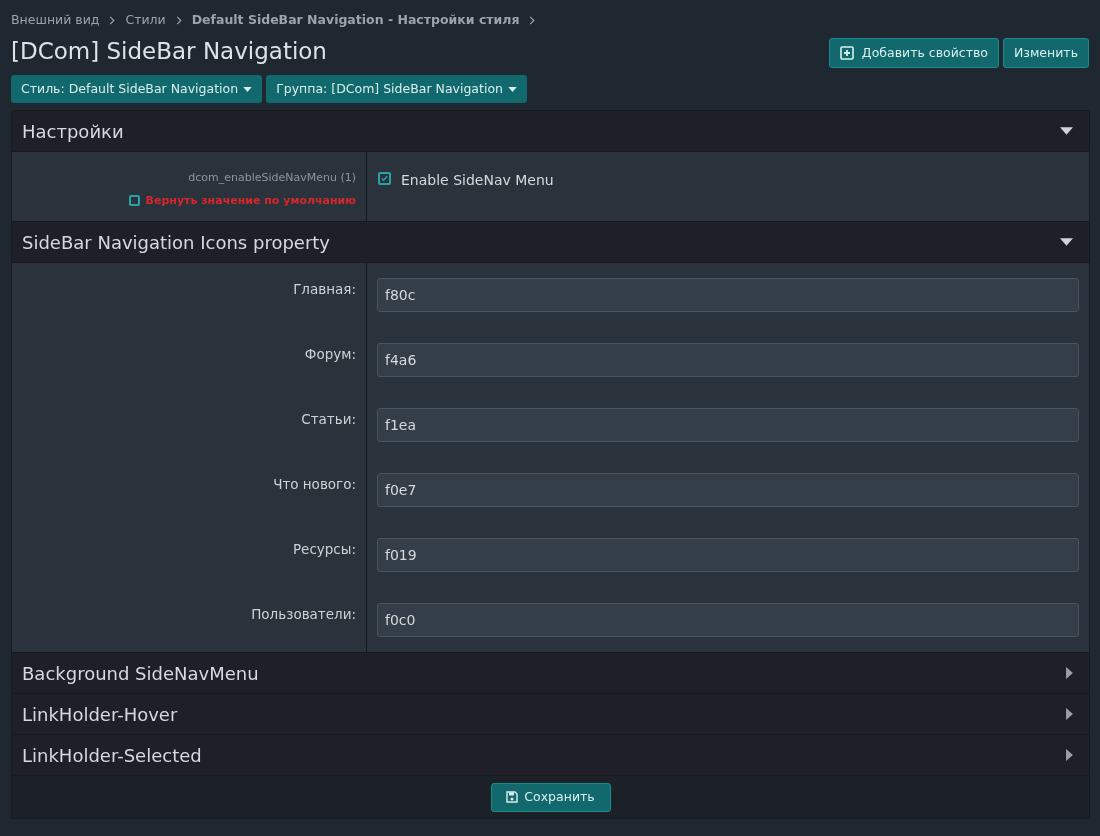  Describe the element at coordinates (550, 797) in the screenshot. I see `save-button: Сохранить` at that location.